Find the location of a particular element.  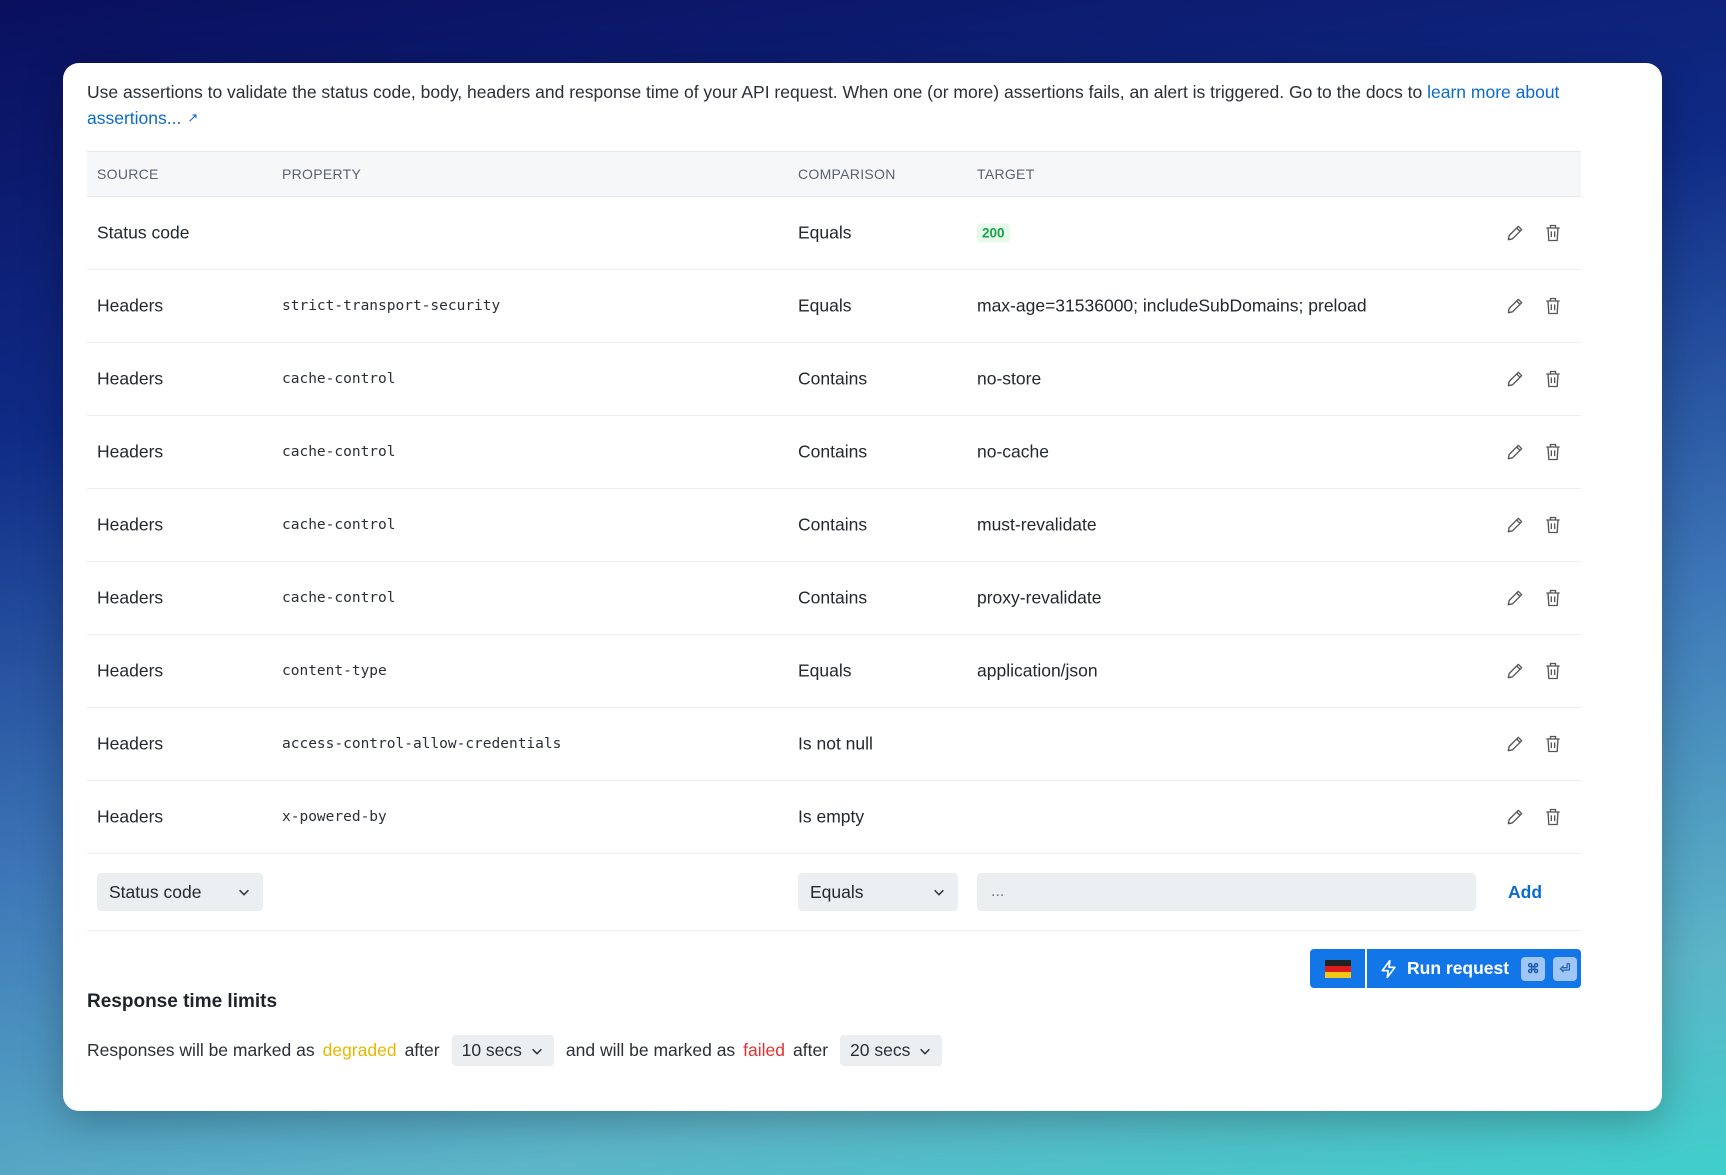

header-comparison: COMPARISON is located at coordinates (847, 174).